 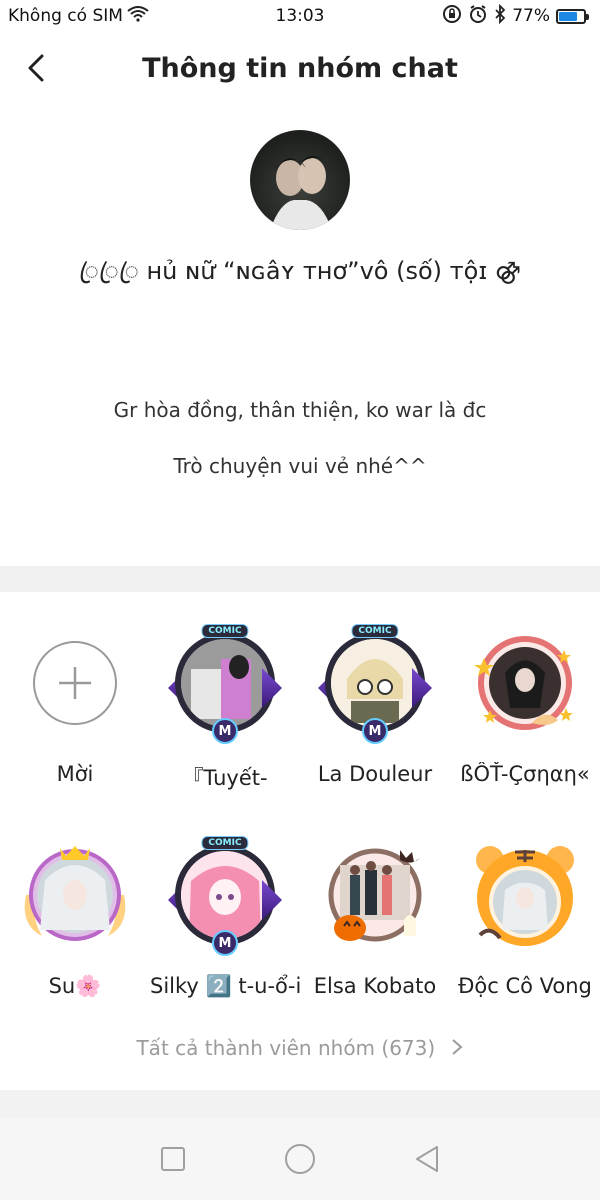 What do you see at coordinates (225, 778) in the screenshot?
I see `member-name: 『Tuyết-` at bounding box center [225, 778].